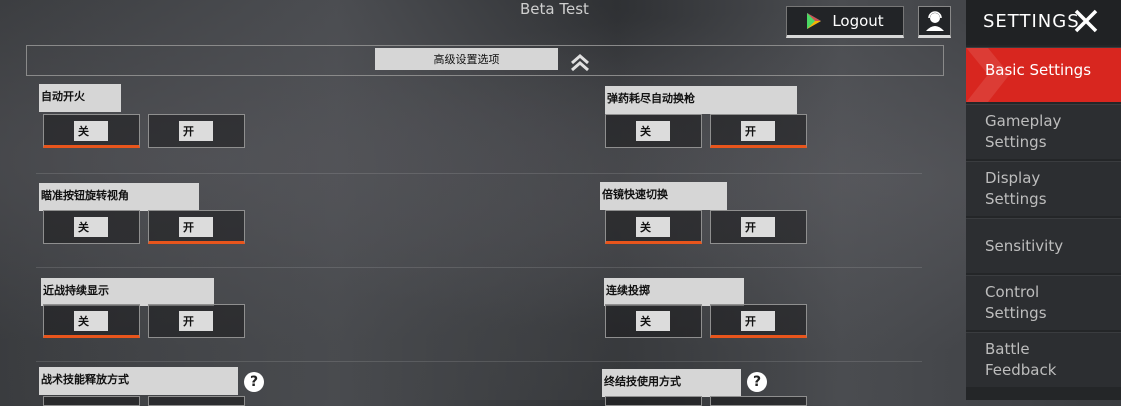 The width and height of the screenshot is (1121, 406). I want to click on ultimate-mode-label: 终结技使用方式, so click(671, 383).